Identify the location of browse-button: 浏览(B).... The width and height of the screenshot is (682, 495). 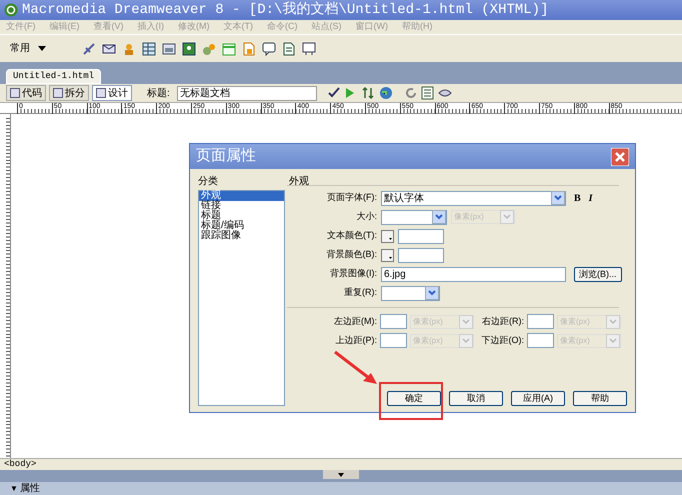
(598, 274).